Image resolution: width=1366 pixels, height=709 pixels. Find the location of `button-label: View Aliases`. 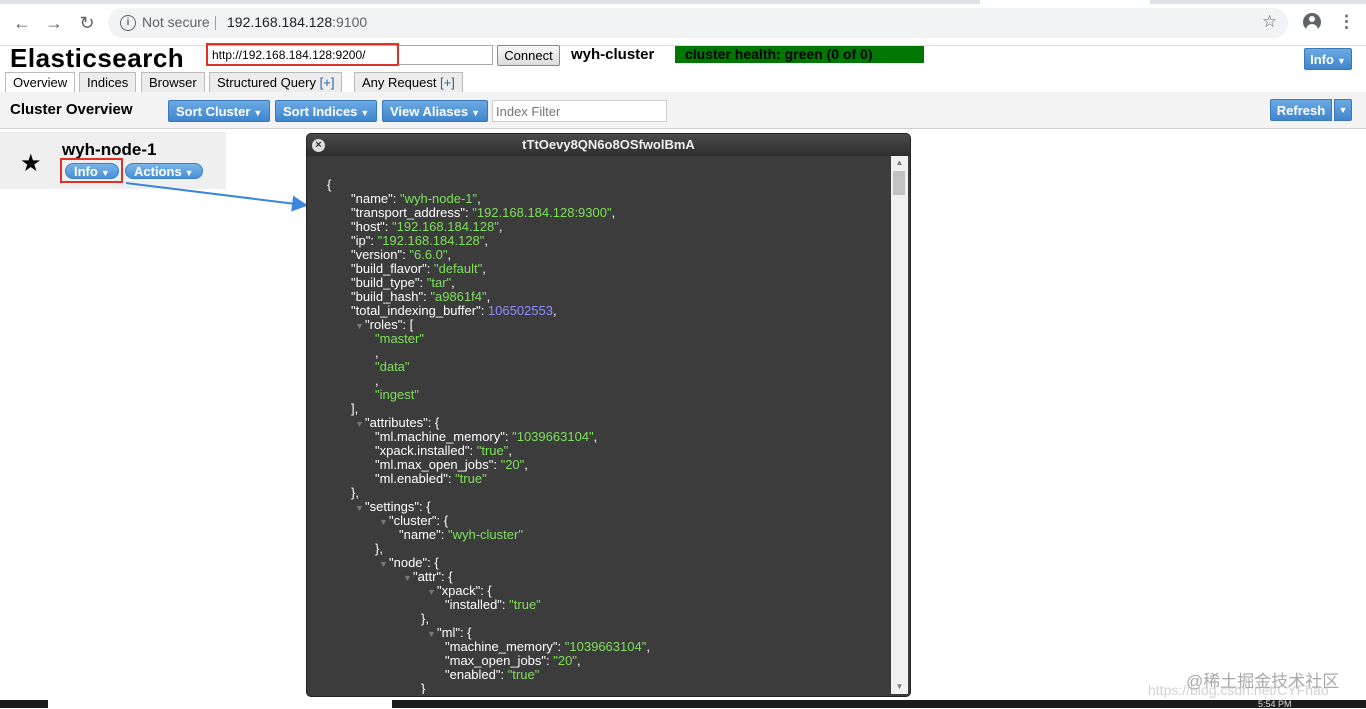

button-label: View Aliases is located at coordinates (429, 111).